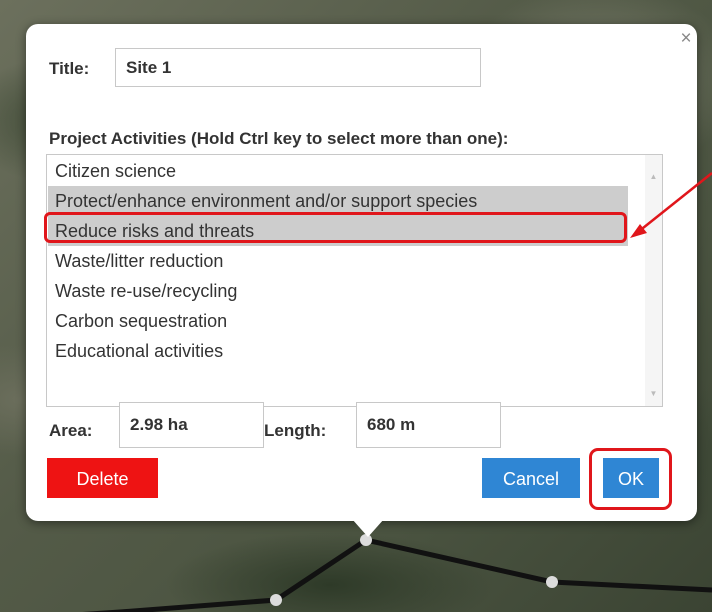  Describe the element at coordinates (338, 231) in the screenshot. I see `activity-option-selected: Reduce risks and threats` at that location.